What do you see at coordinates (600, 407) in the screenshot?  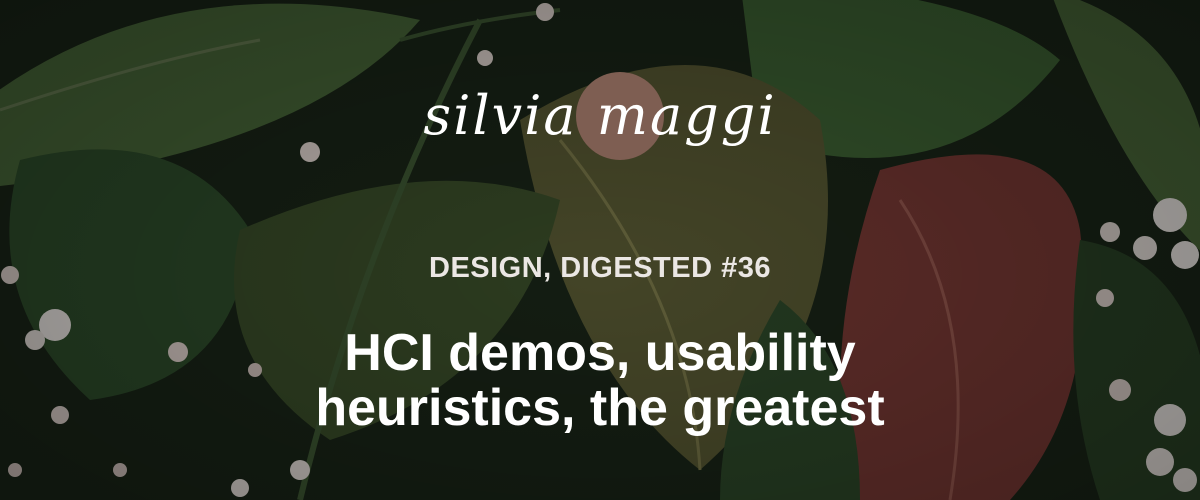 I see `title-line-2: heuristics, the greatest` at bounding box center [600, 407].